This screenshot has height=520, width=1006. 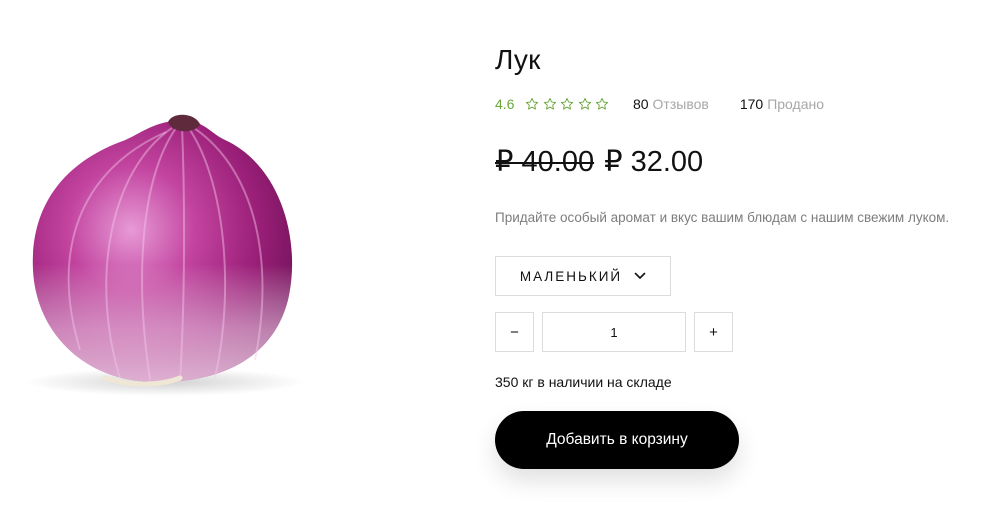 What do you see at coordinates (599, 161) in the screenshot?
I see `price: ₽ 40.00 ₽ 32.00` at bounding box center [599, 161].